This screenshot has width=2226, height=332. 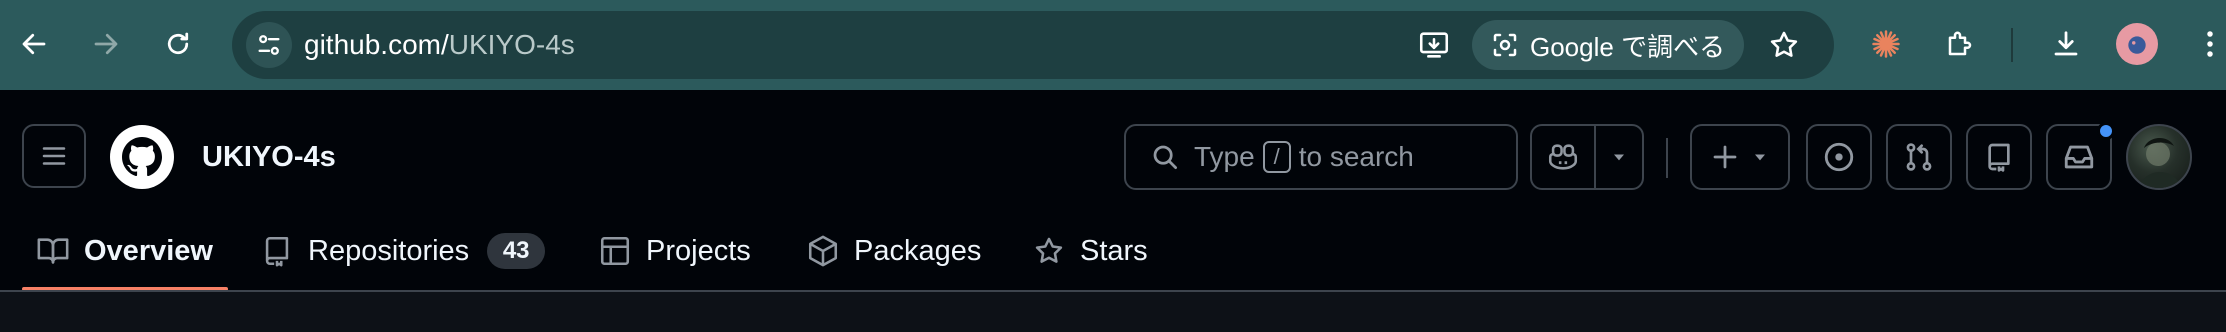 I want to click on package-icon, so click(x=823, y=251).